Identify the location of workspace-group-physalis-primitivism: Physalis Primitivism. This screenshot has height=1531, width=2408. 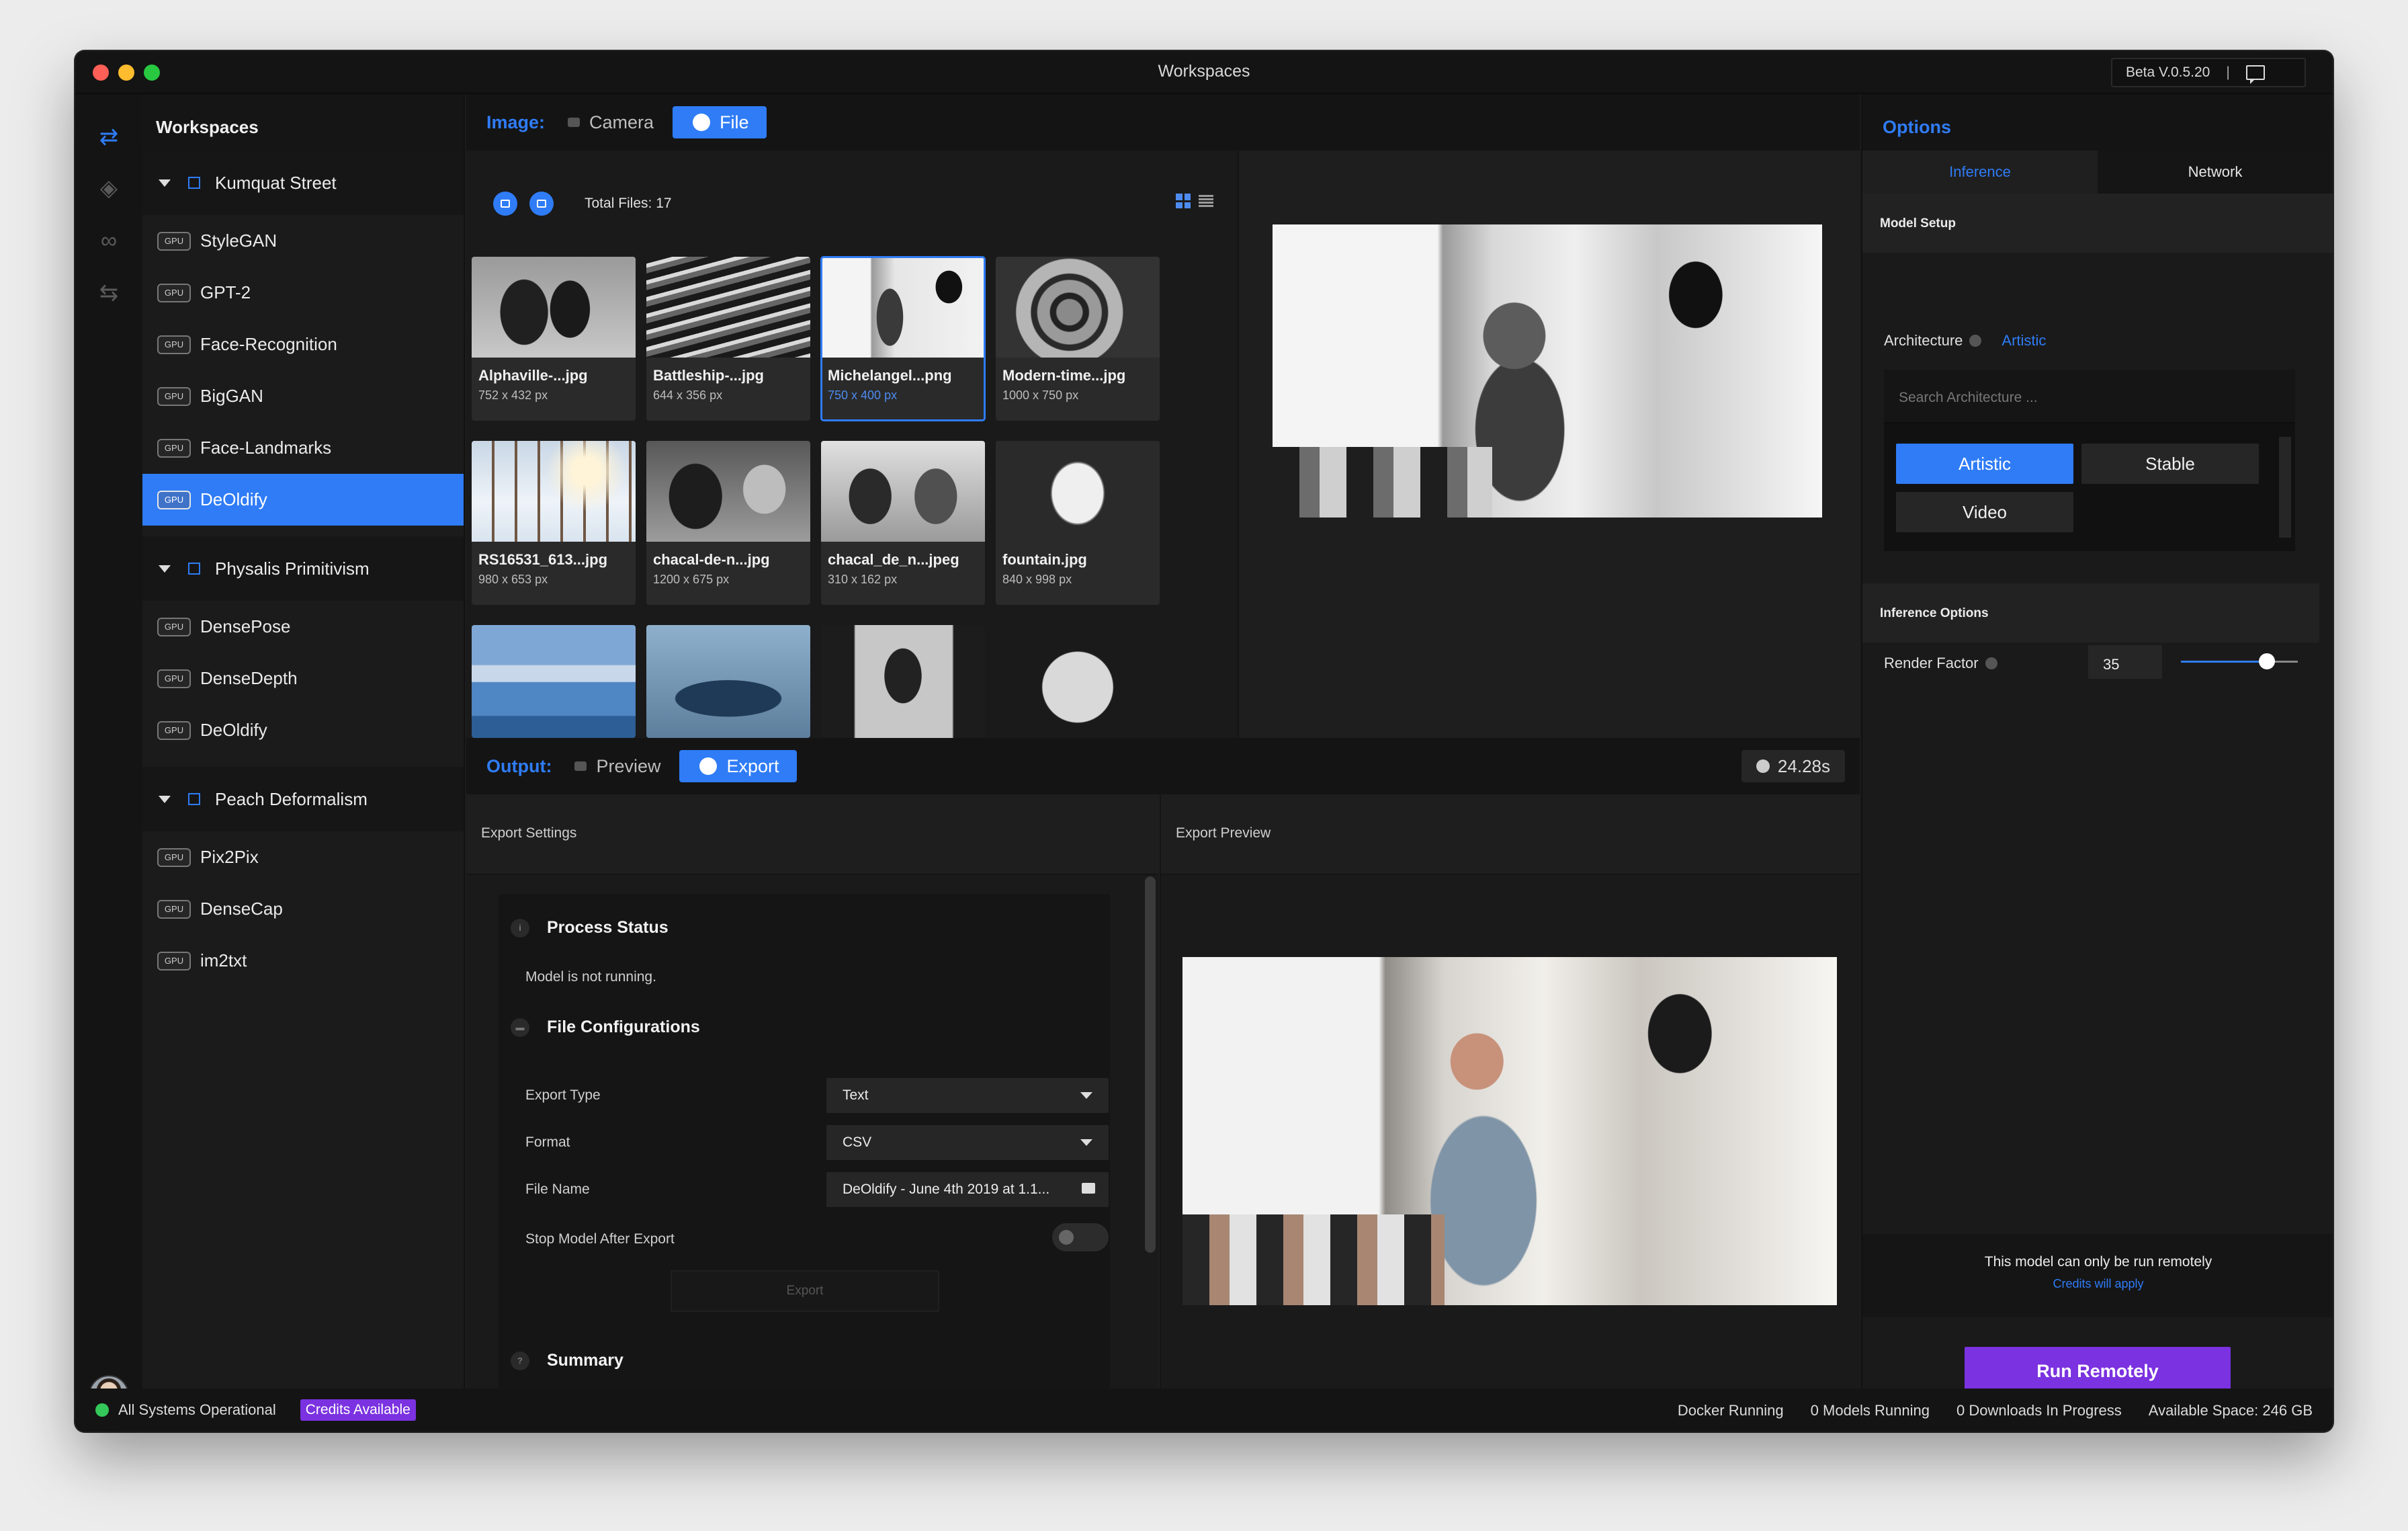
(303, 569).